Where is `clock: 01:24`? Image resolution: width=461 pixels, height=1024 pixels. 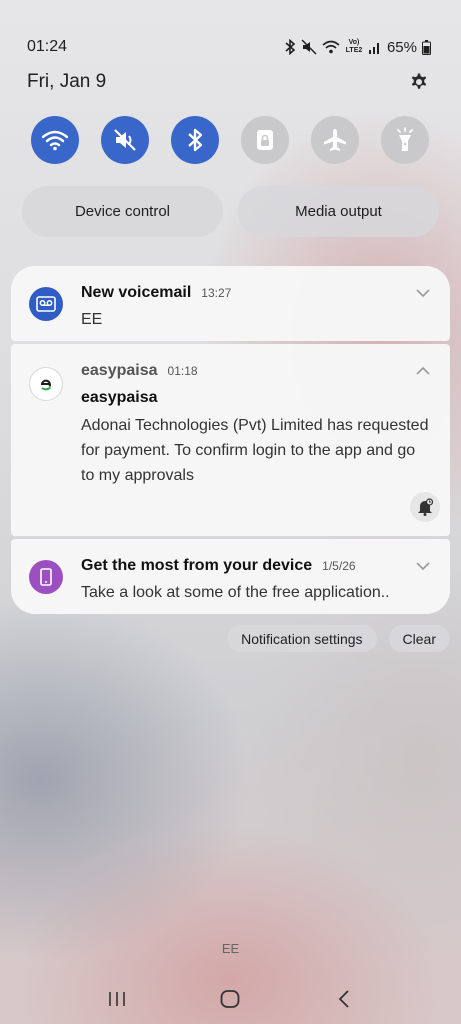
clock: 01:24 is located at coordinates (47, 46).